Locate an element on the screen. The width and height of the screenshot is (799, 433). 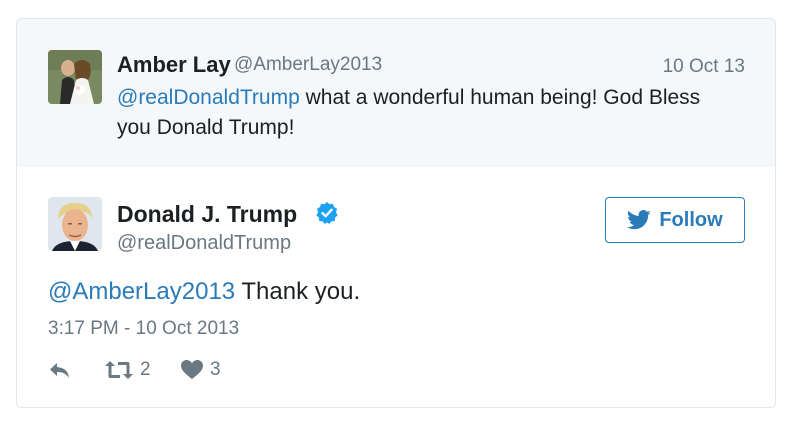
tweet-author-handle: @realDonaldTrump is located at coordinates (204, 243).